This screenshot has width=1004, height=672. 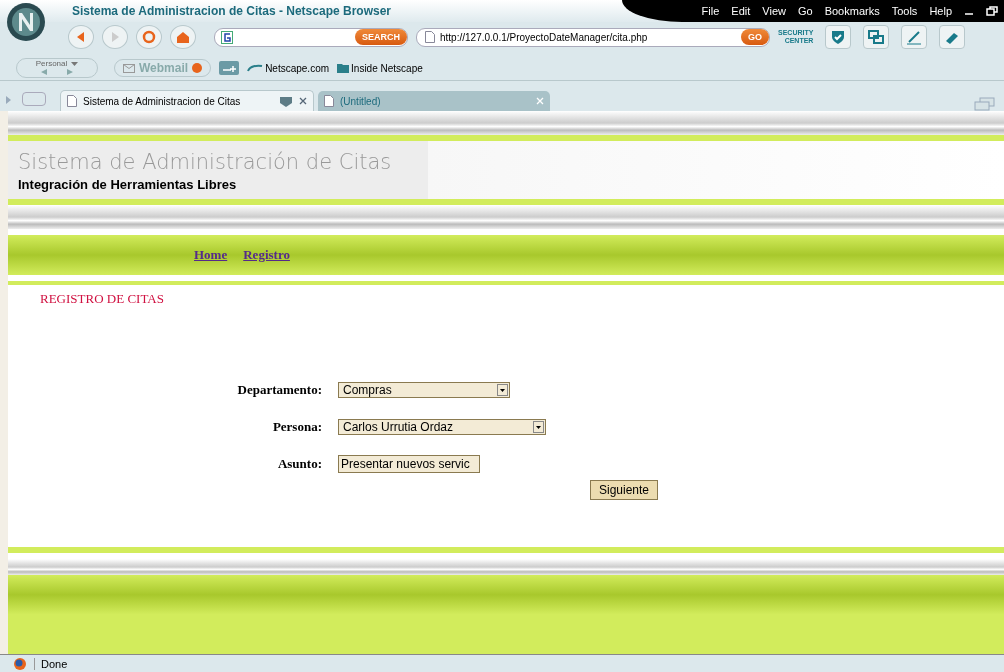 I want to click on pen-icon, so click(x=914, y=37).